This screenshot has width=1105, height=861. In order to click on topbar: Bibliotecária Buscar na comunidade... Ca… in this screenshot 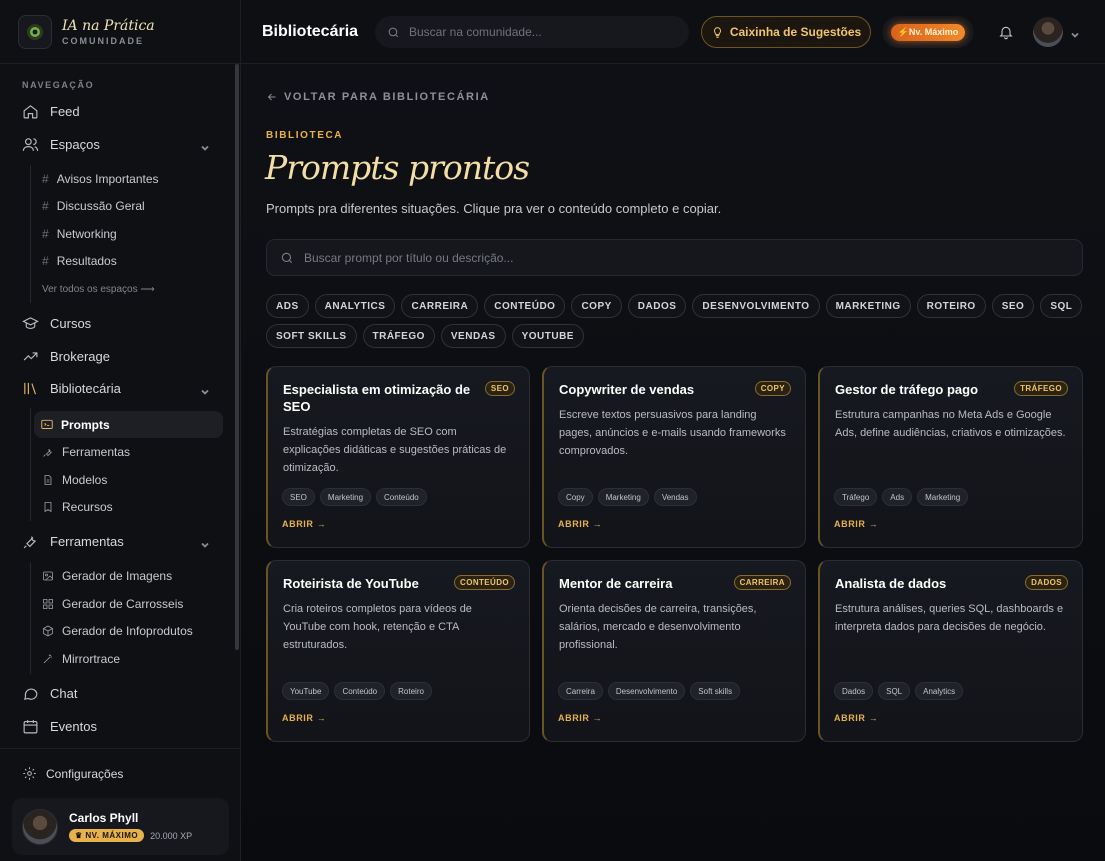, I will do `click(673, 32)`.